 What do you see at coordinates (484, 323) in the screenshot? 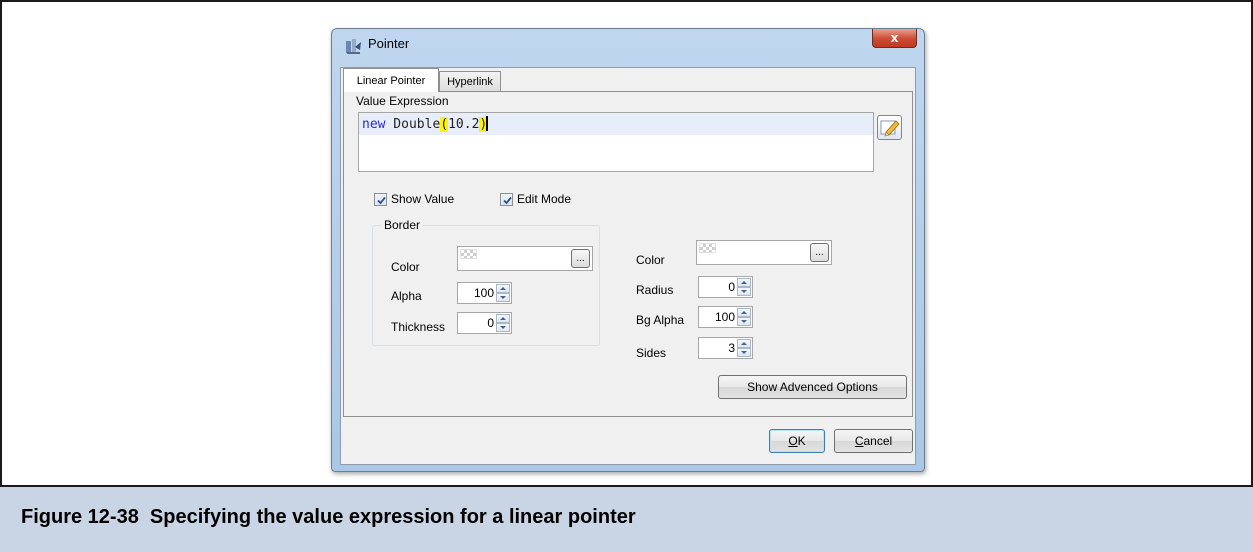
I see `thickness-spinner: 0` at bounding box center [484, 323].